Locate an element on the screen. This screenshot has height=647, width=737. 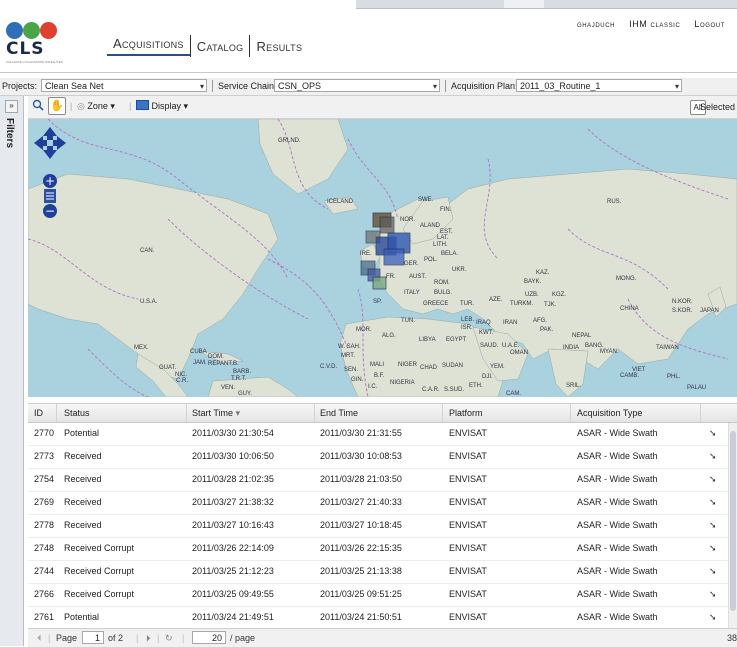
pan-control is located at coordinates (50, 143).